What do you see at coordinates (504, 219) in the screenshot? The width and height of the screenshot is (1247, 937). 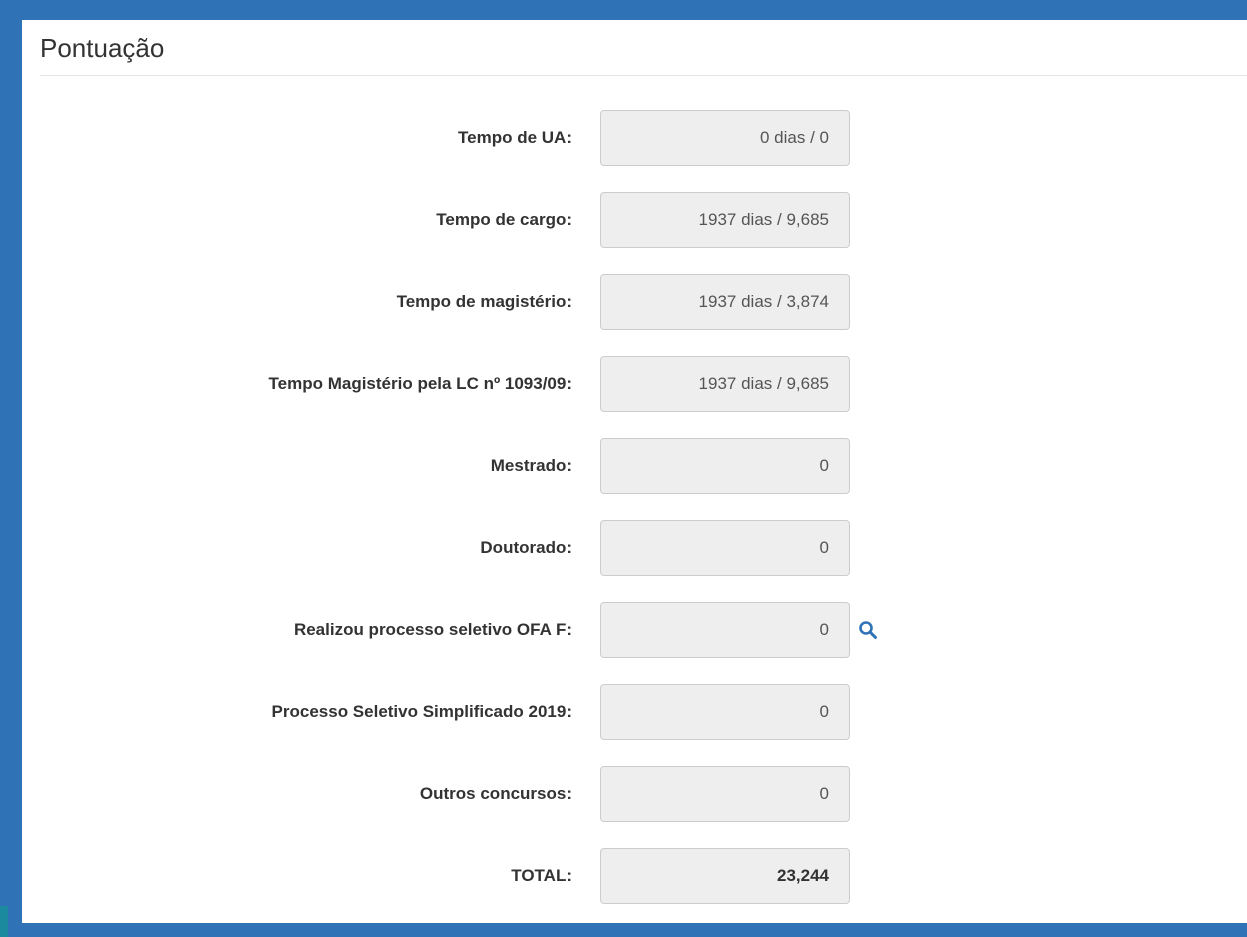 I see `label-tempo-cargo: Tempo de cargo:` at bounding box center [504, 219].